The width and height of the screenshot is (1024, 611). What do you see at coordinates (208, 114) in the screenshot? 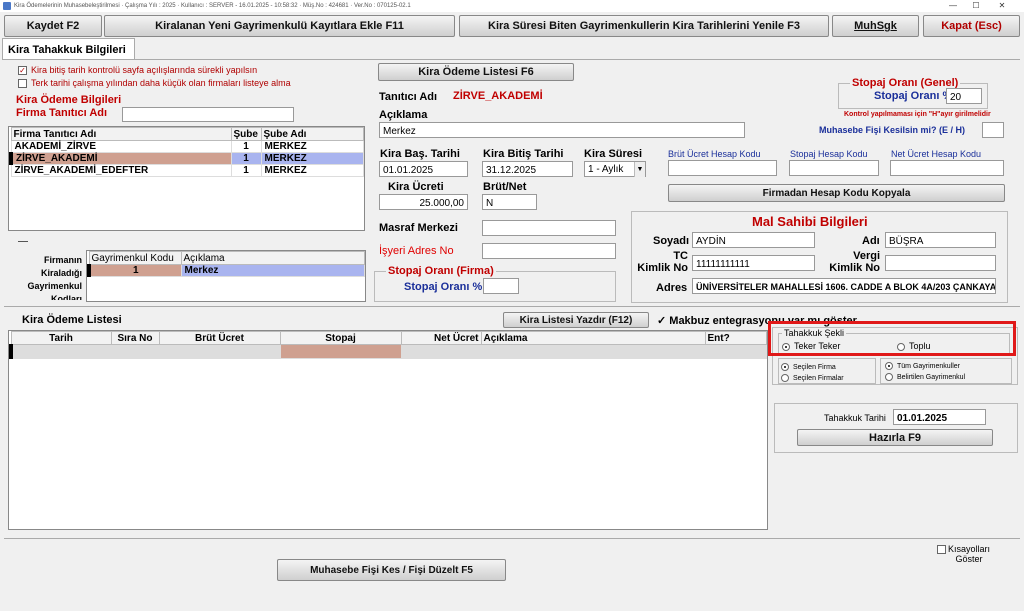
I see `firma-tanitici-input` at bounding box center [208, 114].